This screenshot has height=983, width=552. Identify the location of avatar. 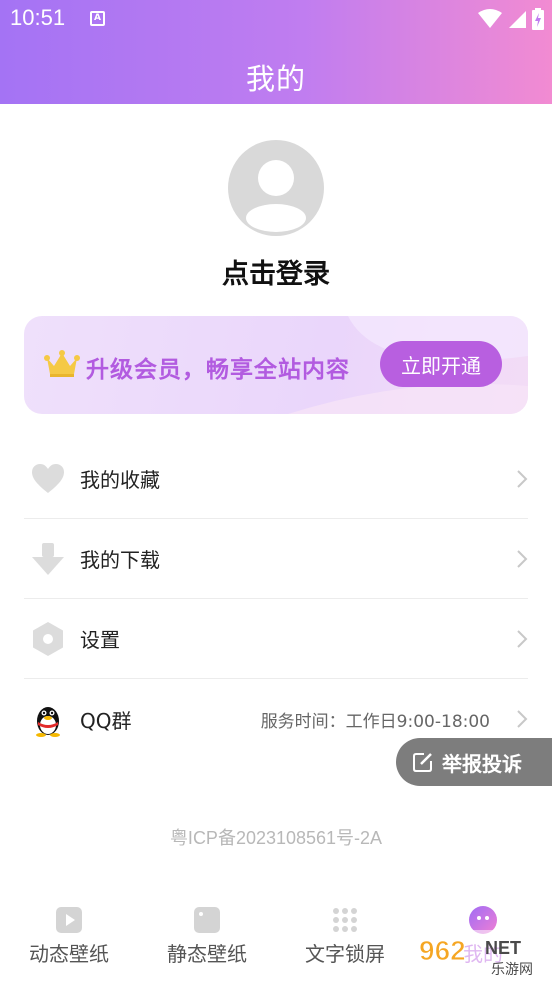
(276, 188).